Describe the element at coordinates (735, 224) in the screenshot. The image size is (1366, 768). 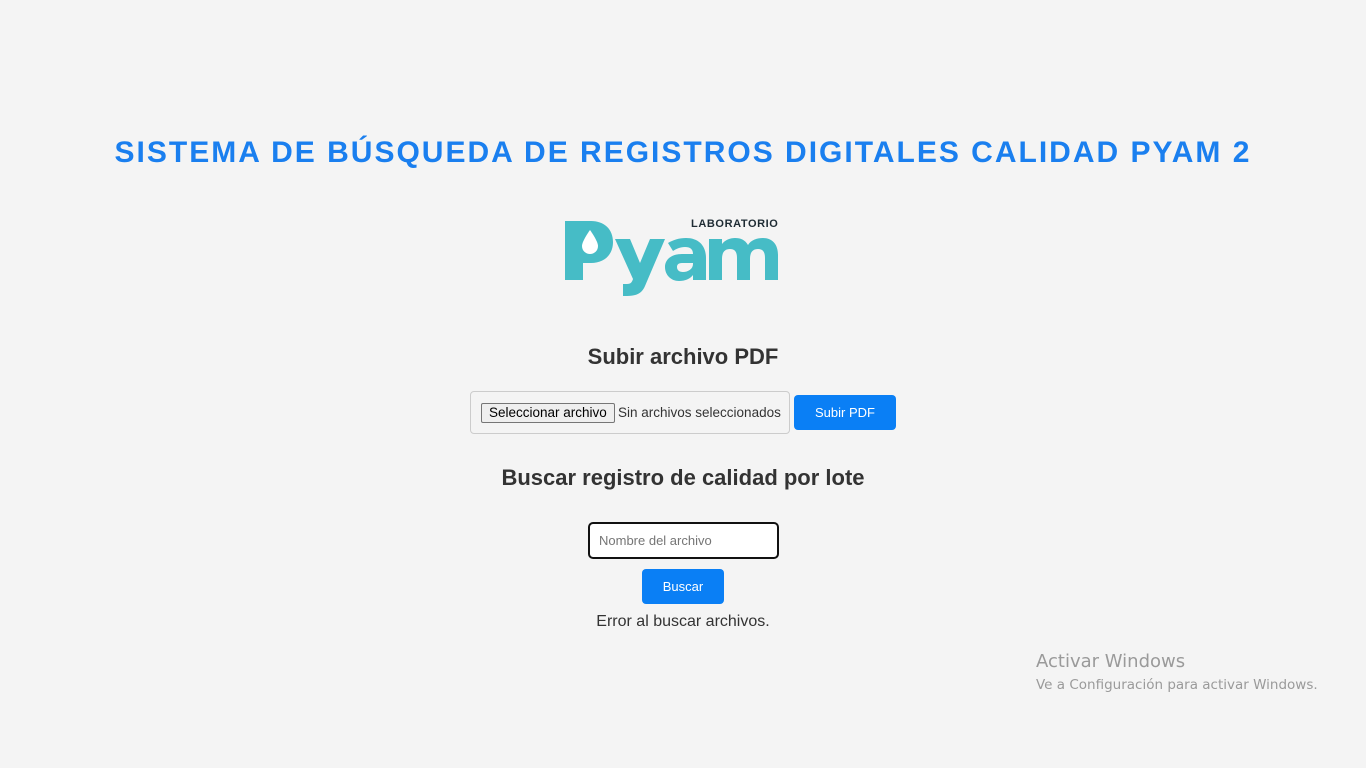
I see `logo-label: LABORATORIO` at that location.